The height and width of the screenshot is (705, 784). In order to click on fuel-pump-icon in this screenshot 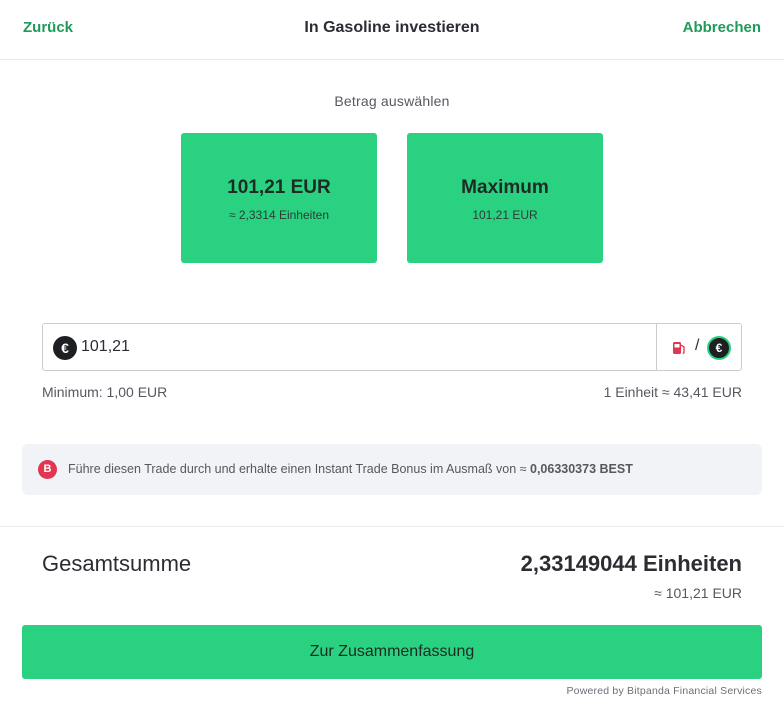, I will do `click(679, 348)`.